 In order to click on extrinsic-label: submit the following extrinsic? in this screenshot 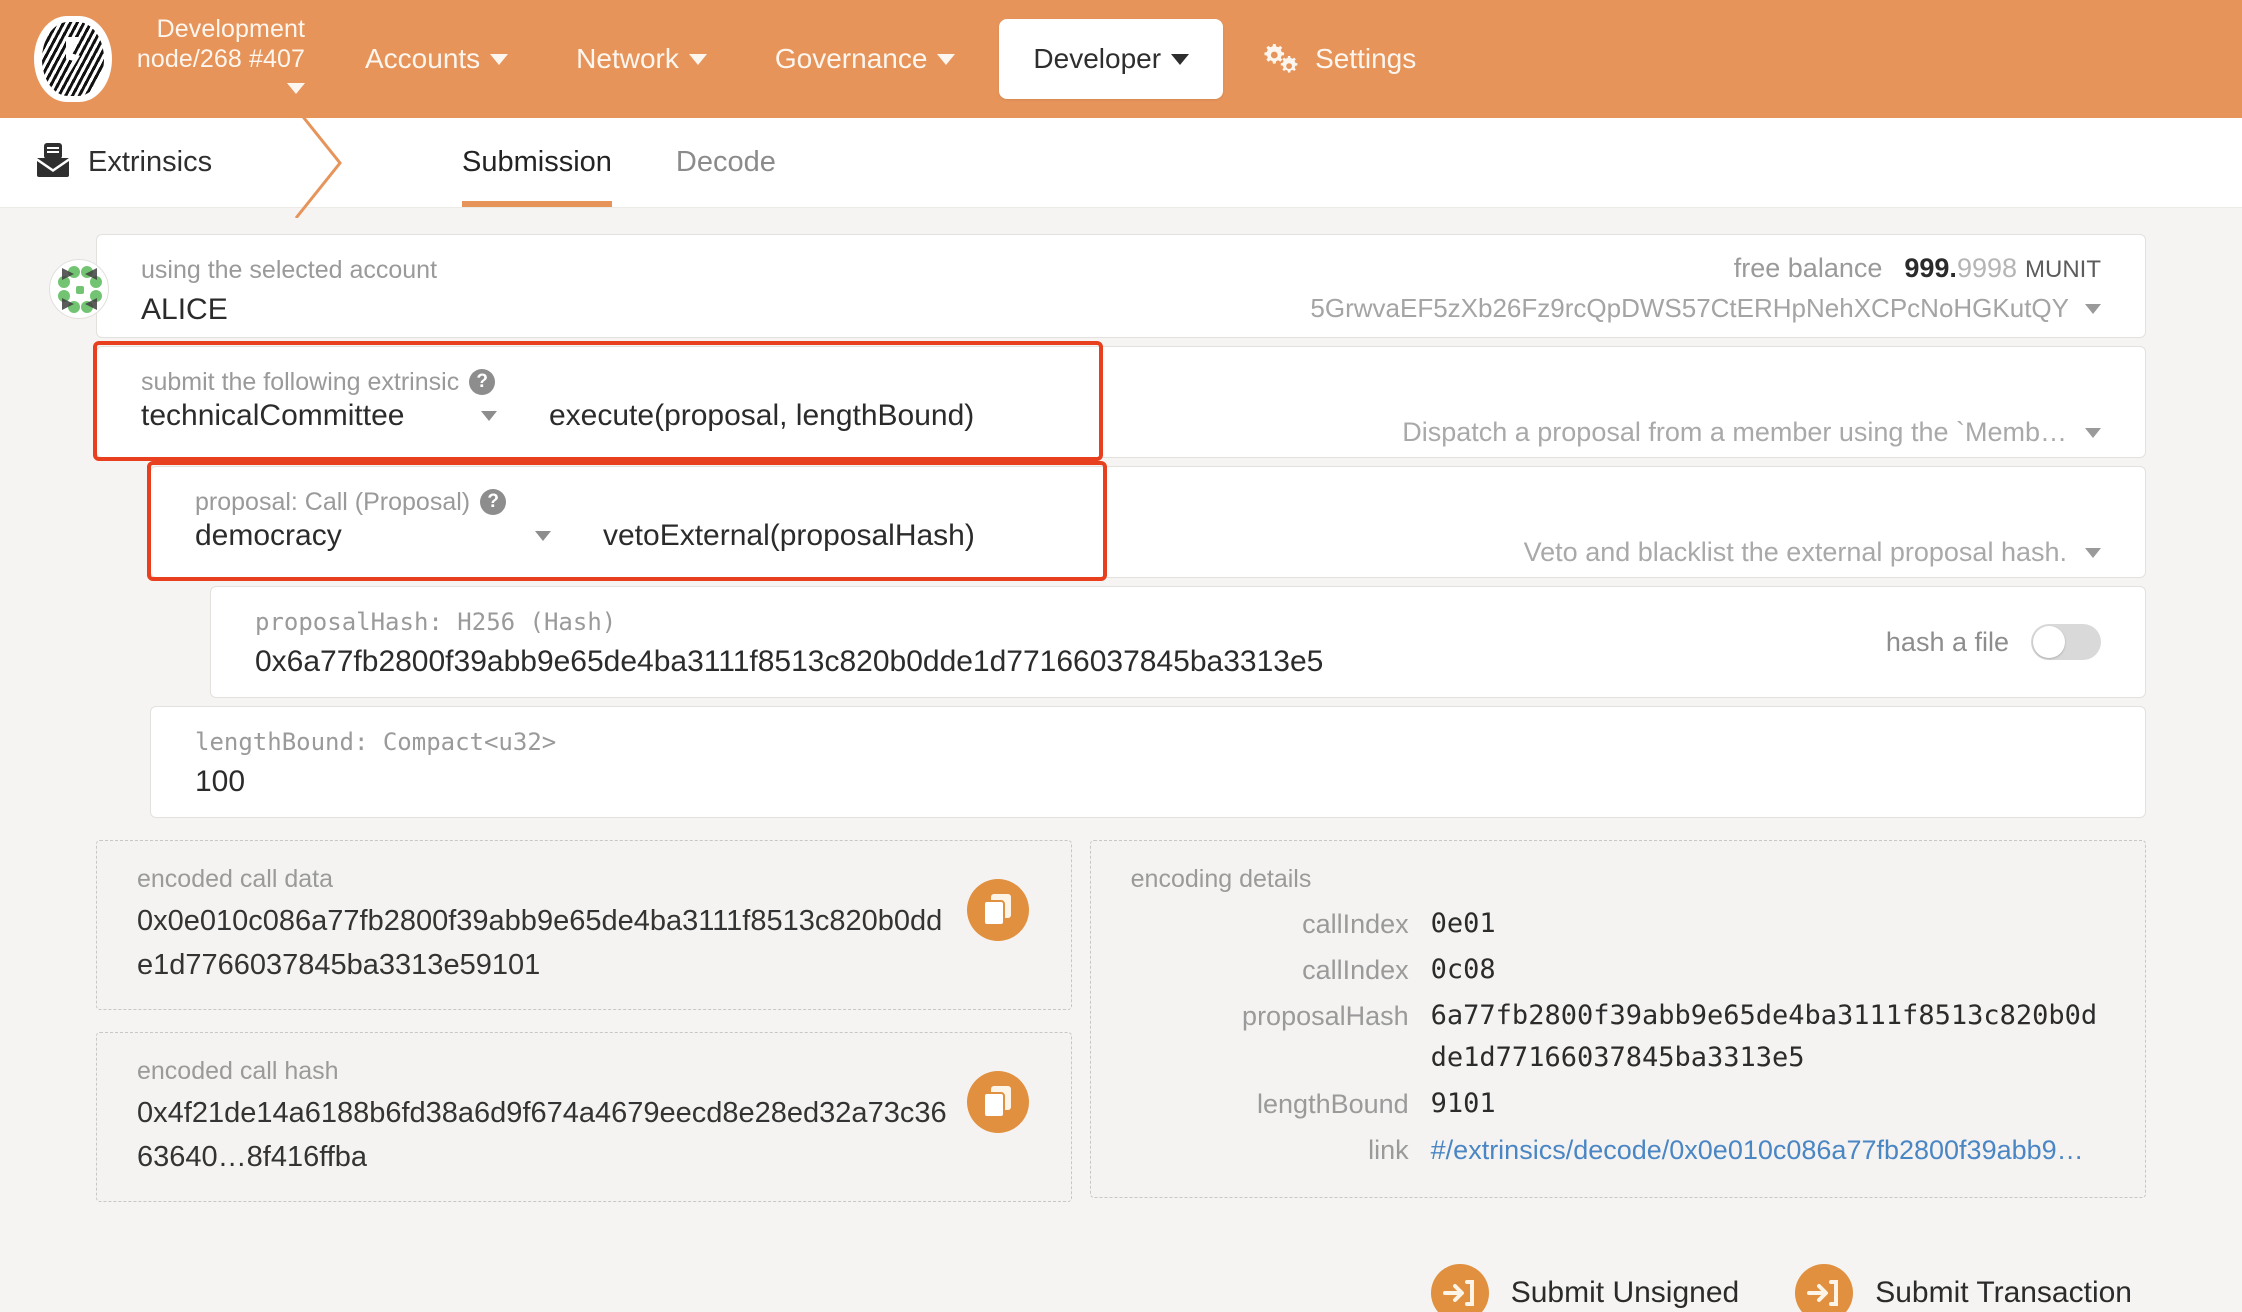, I will do `click(771, 382)`.